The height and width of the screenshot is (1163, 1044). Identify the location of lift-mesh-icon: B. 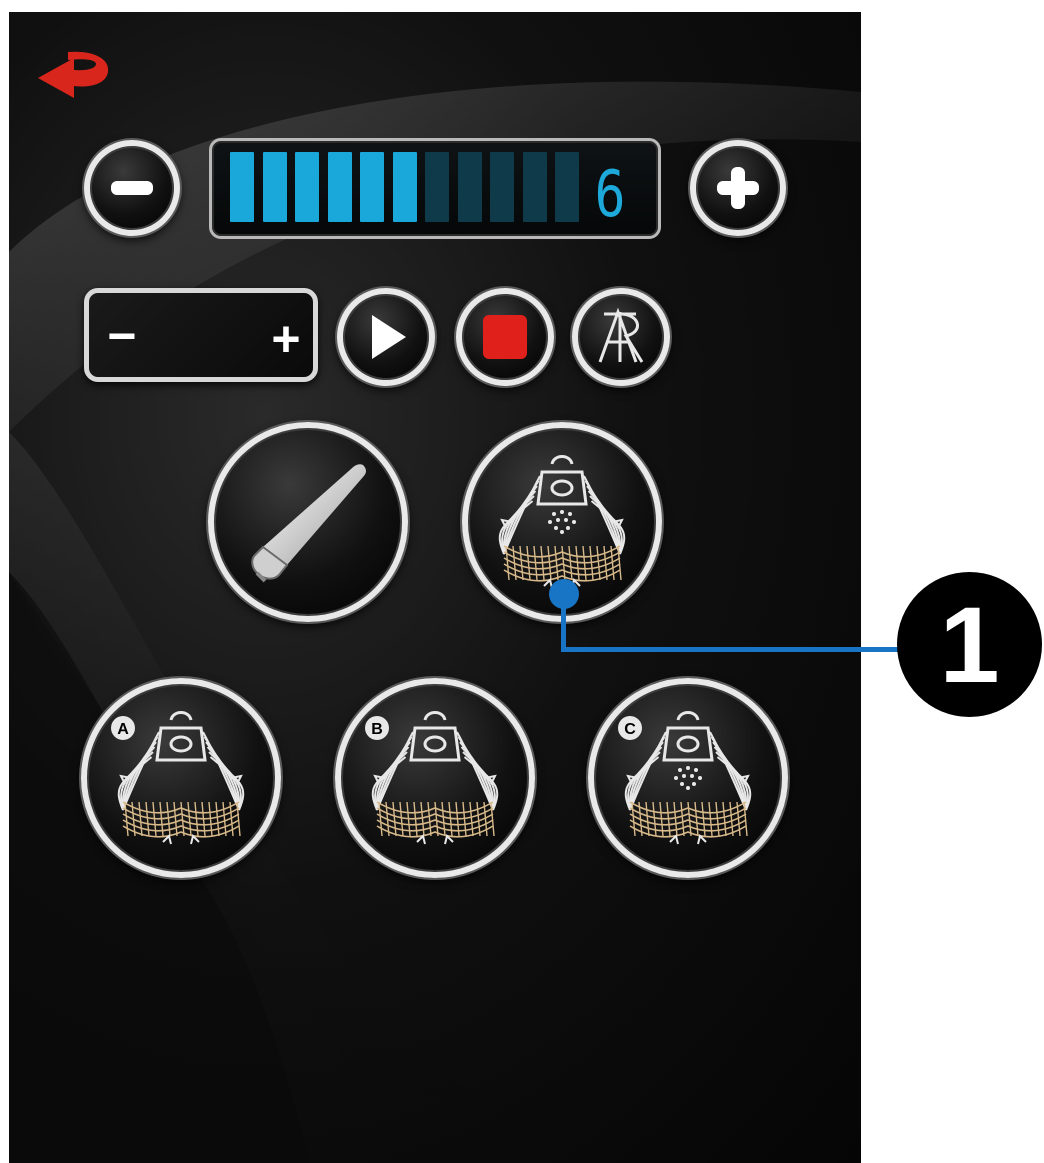
(432, 778).